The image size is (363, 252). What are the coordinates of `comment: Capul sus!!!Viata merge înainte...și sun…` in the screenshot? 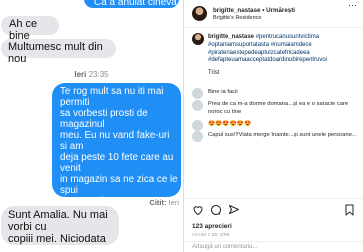 It's located at (282, 135).